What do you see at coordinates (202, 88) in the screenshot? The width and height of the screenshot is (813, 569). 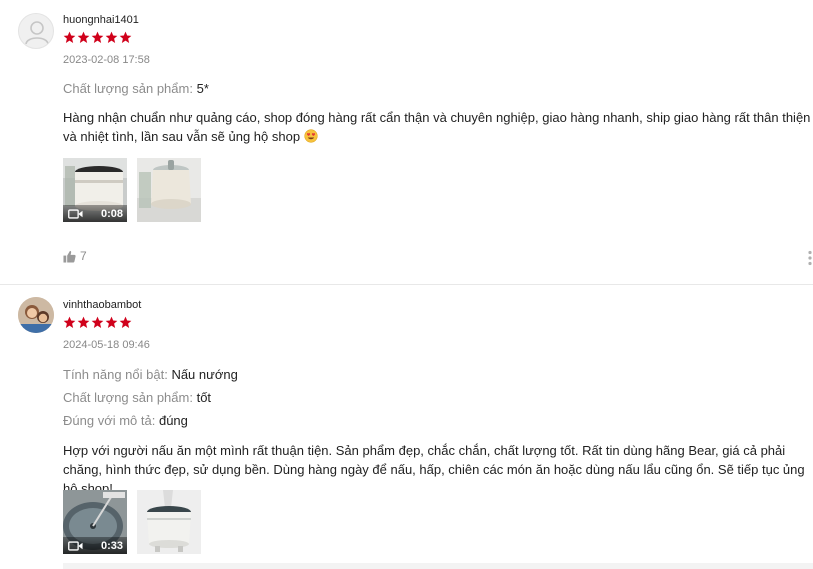 I see `attribute-value: 5*` at bounding box center [202, 88].